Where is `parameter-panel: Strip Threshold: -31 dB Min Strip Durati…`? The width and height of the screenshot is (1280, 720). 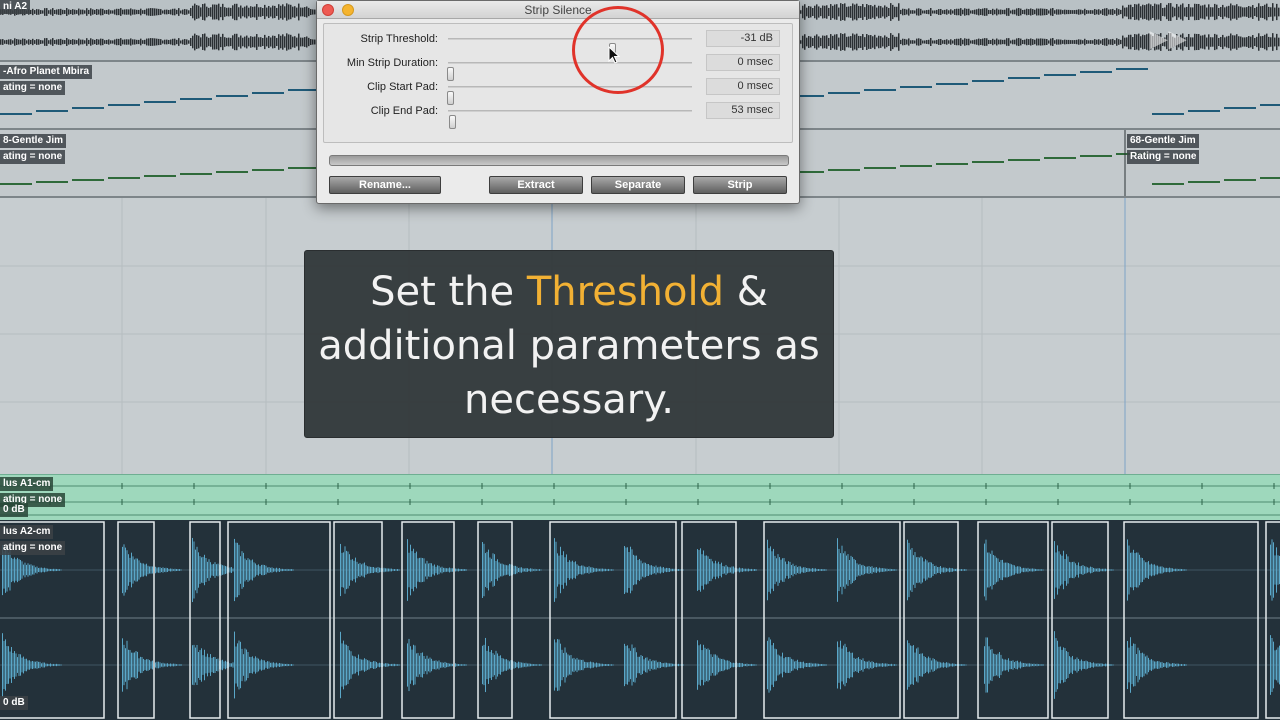 parameter-panel: Strip Threshold: -31 dB Min Strip Durati… is located at coordinates (558, 83).